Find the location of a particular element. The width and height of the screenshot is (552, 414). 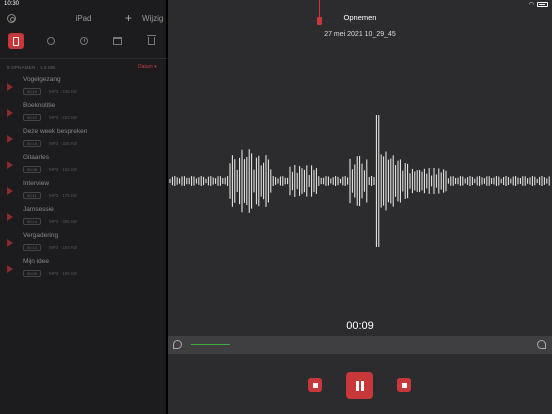

recording-name: Mijn idee is located at coordinates (36, 261).